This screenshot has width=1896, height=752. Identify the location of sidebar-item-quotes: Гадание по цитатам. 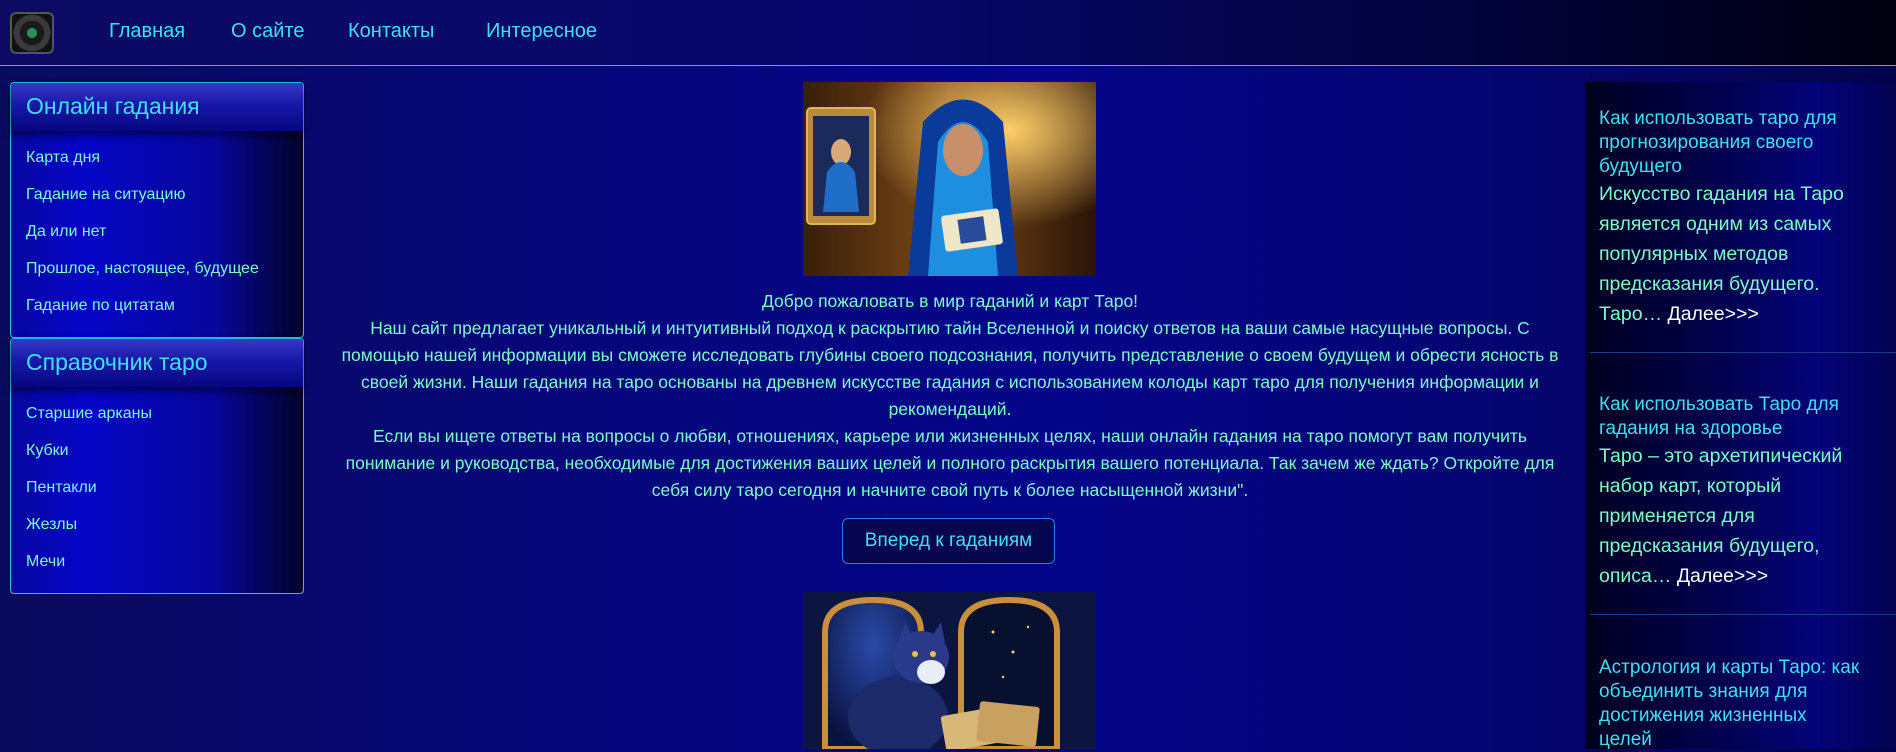
(100, 306).